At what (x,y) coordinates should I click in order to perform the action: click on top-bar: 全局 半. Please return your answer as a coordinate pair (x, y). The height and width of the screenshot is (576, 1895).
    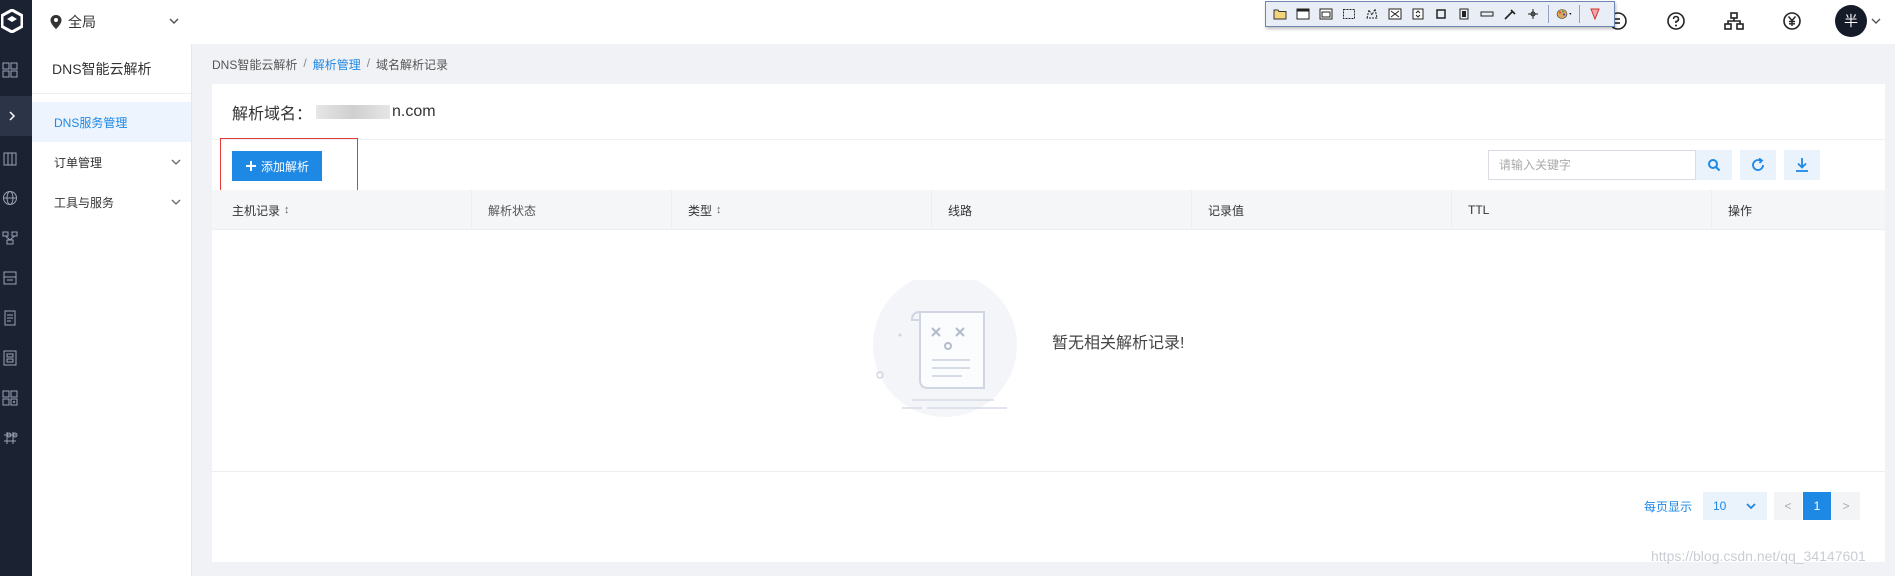
    Looking at the image, I should click on (963, 22).